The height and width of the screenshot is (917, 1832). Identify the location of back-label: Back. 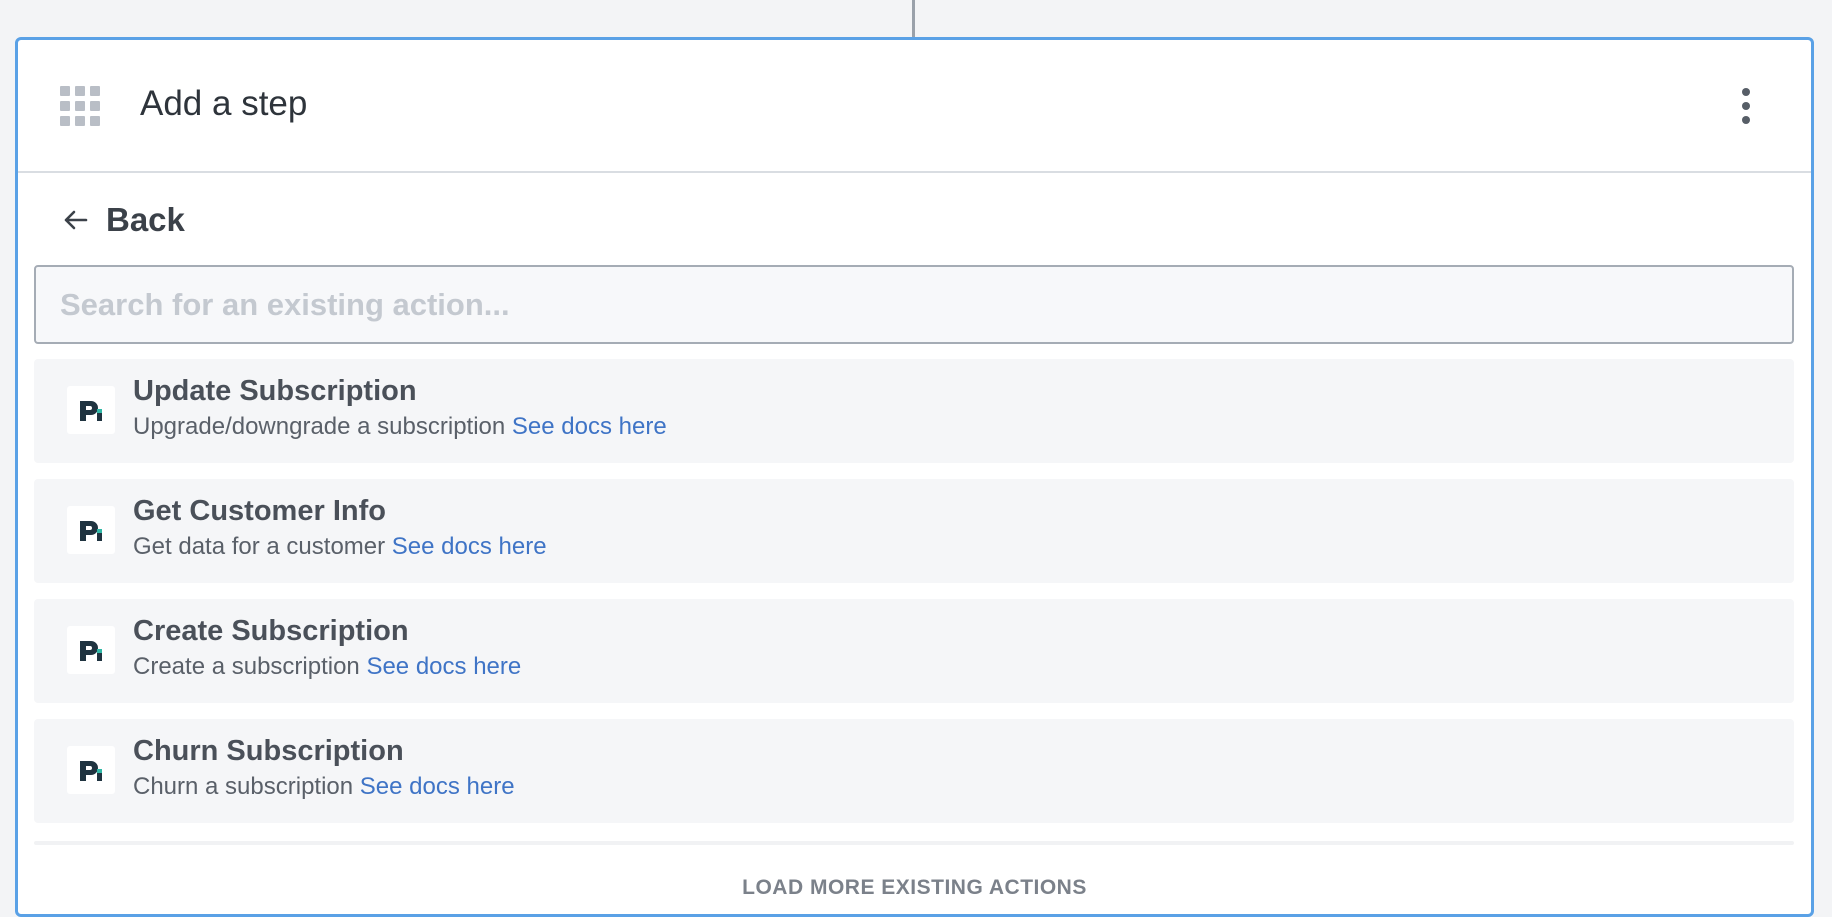
(145, 219).